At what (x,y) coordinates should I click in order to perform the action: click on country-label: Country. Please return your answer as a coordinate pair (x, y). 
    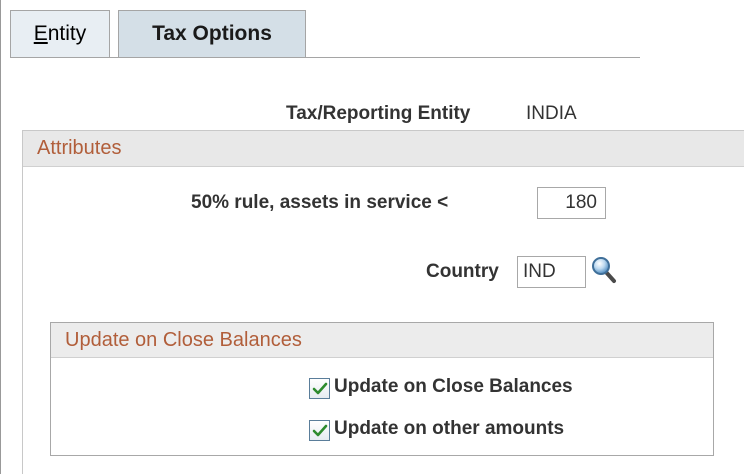
    Looking at the image, I should click on (462, 271).